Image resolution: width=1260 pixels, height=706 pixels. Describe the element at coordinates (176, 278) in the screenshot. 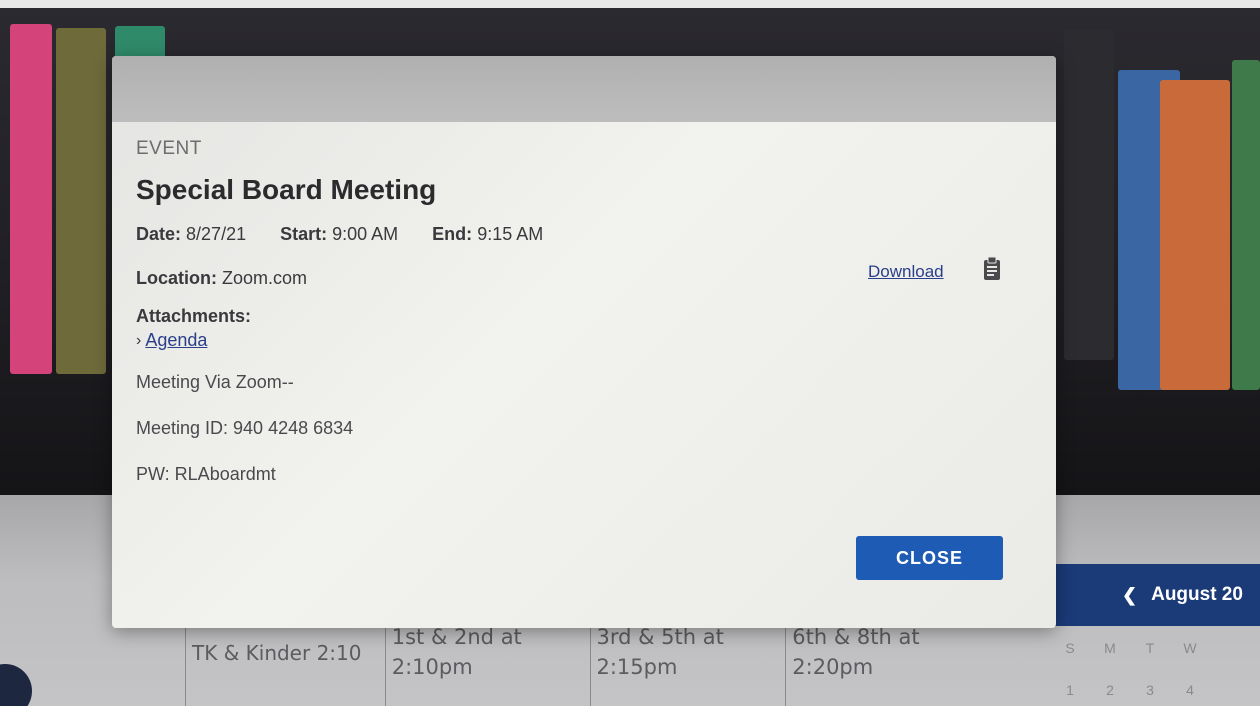

I see `location-label: Location:` at that location.